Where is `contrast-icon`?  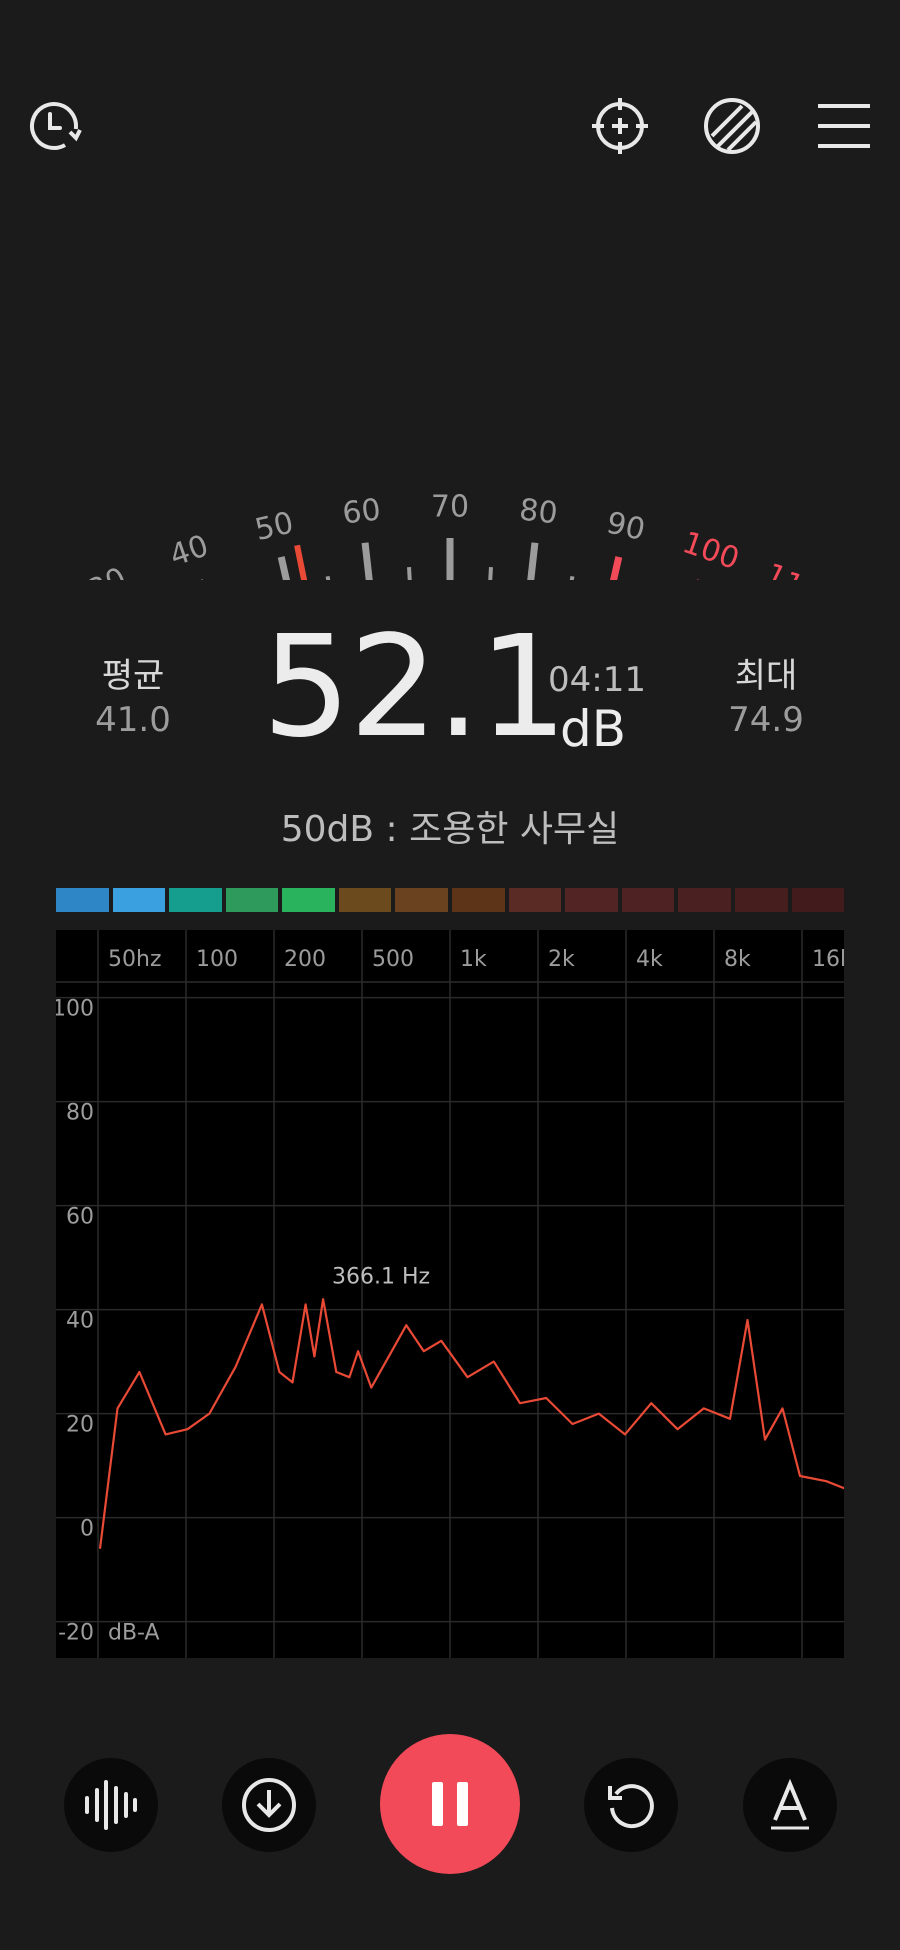
contrast-icon is located at coordinates (732, 126).